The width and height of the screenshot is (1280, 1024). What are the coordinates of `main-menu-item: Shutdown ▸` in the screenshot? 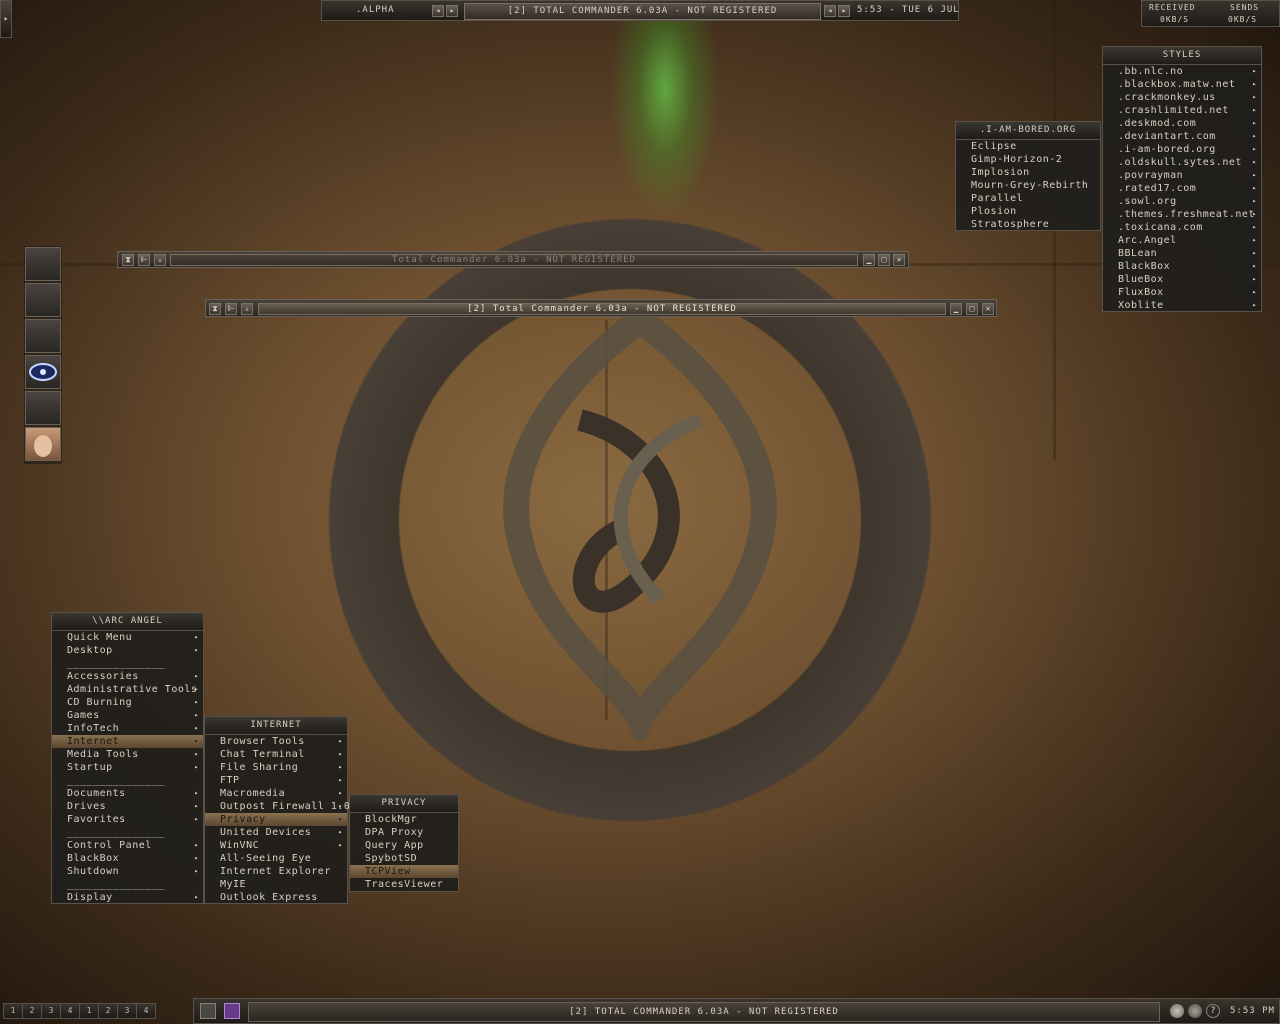 It's located at (127, 871).